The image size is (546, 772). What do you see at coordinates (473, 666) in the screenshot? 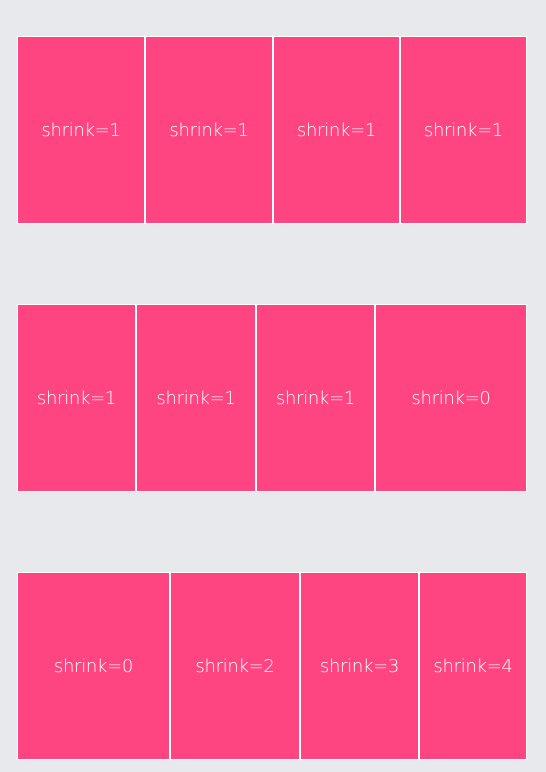
I see `flex-item: shrink=4` at bounding box center [473, 666].